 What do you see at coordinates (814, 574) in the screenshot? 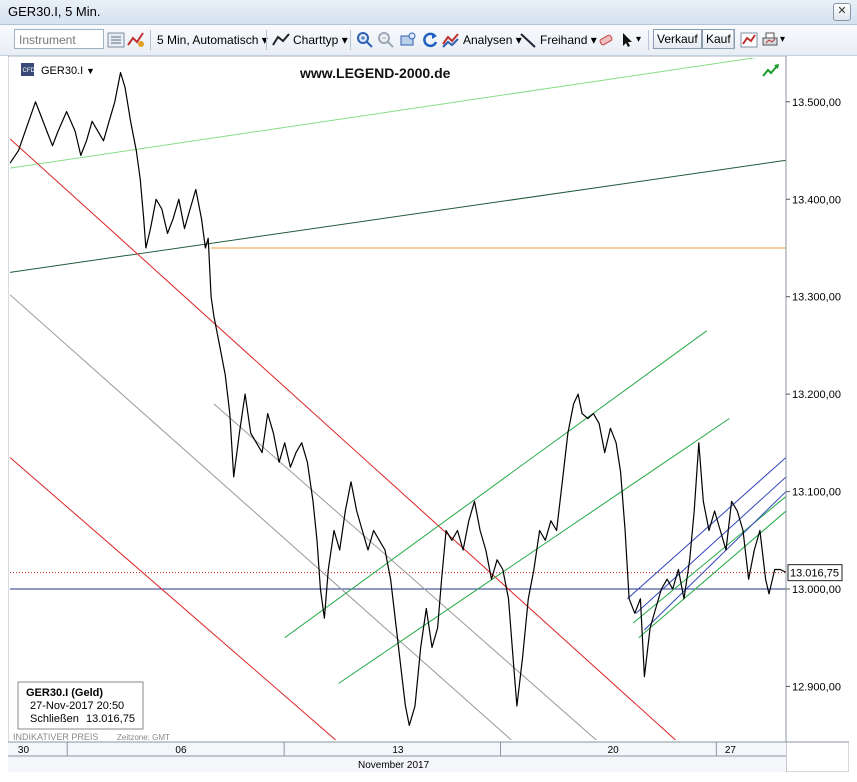
I see `last-price-label: 13.016,75` at bounding box center [814, 574].